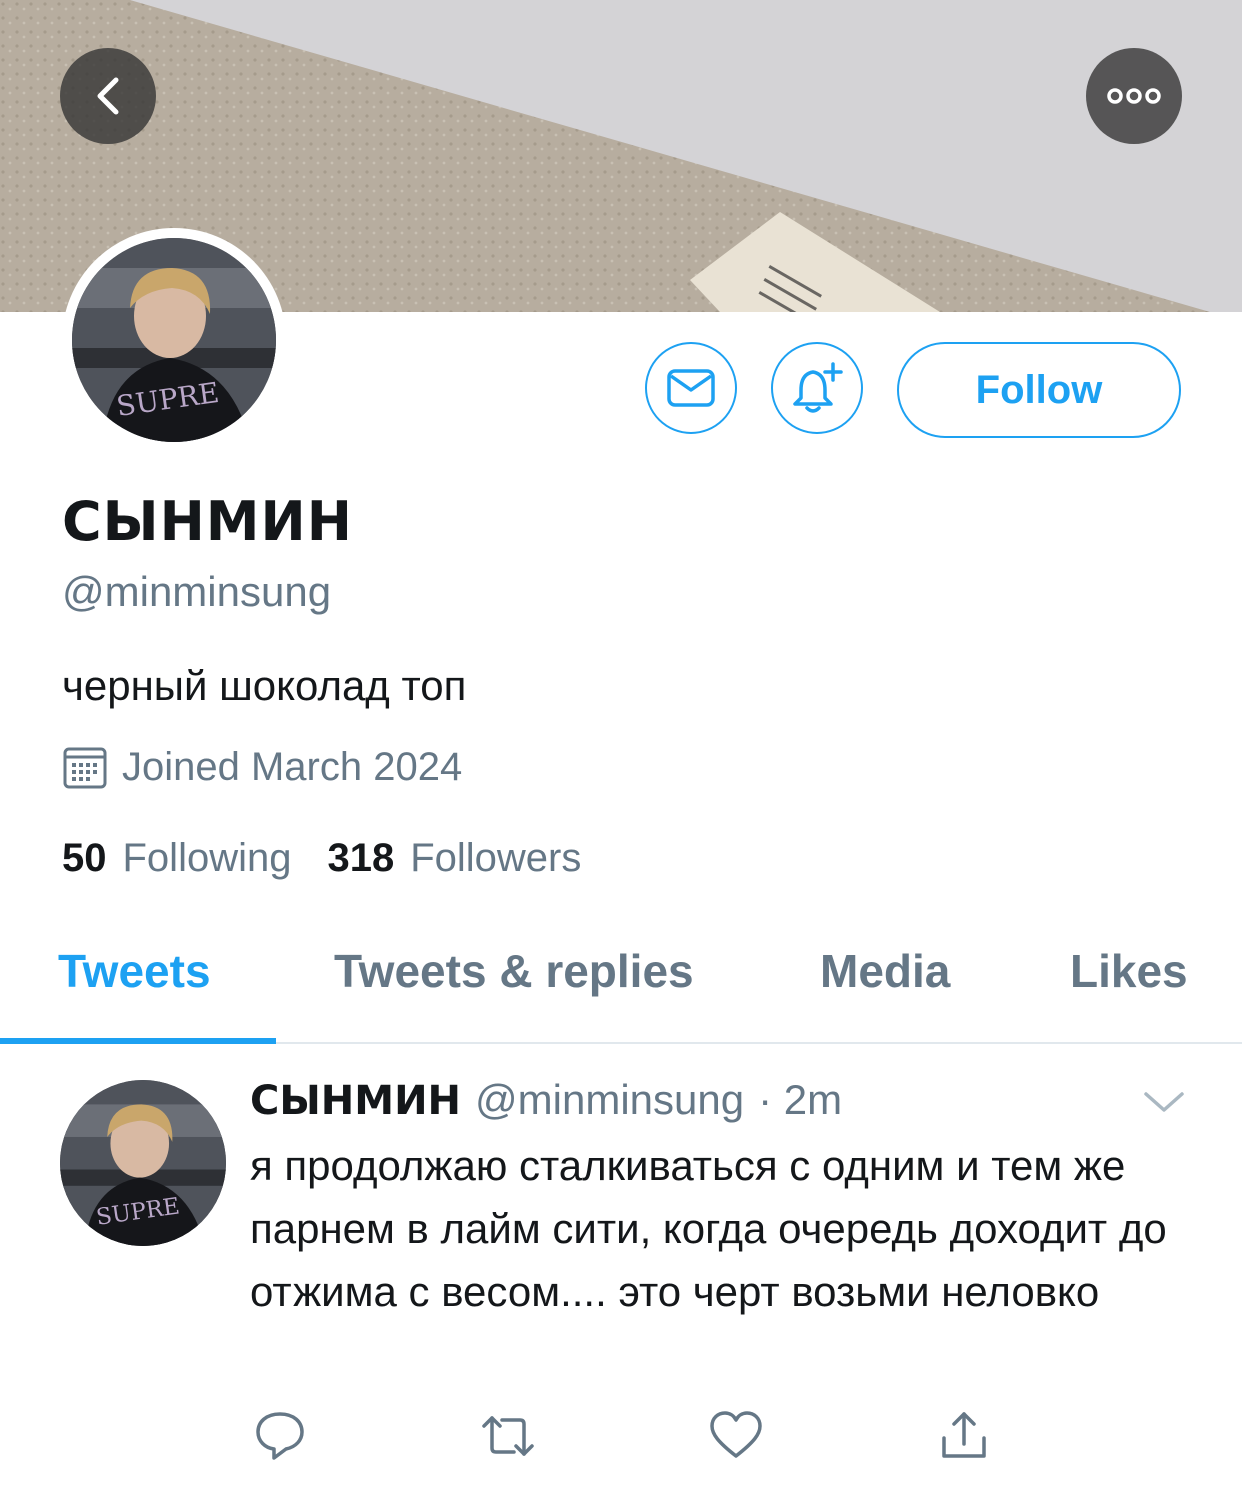 Image resolution: width=1242 pixels, height=1488 pixels. What do you see at coordinates (207, 858) in the screenshot?
I see `following-label: Following` at bounding box center [207, 858].